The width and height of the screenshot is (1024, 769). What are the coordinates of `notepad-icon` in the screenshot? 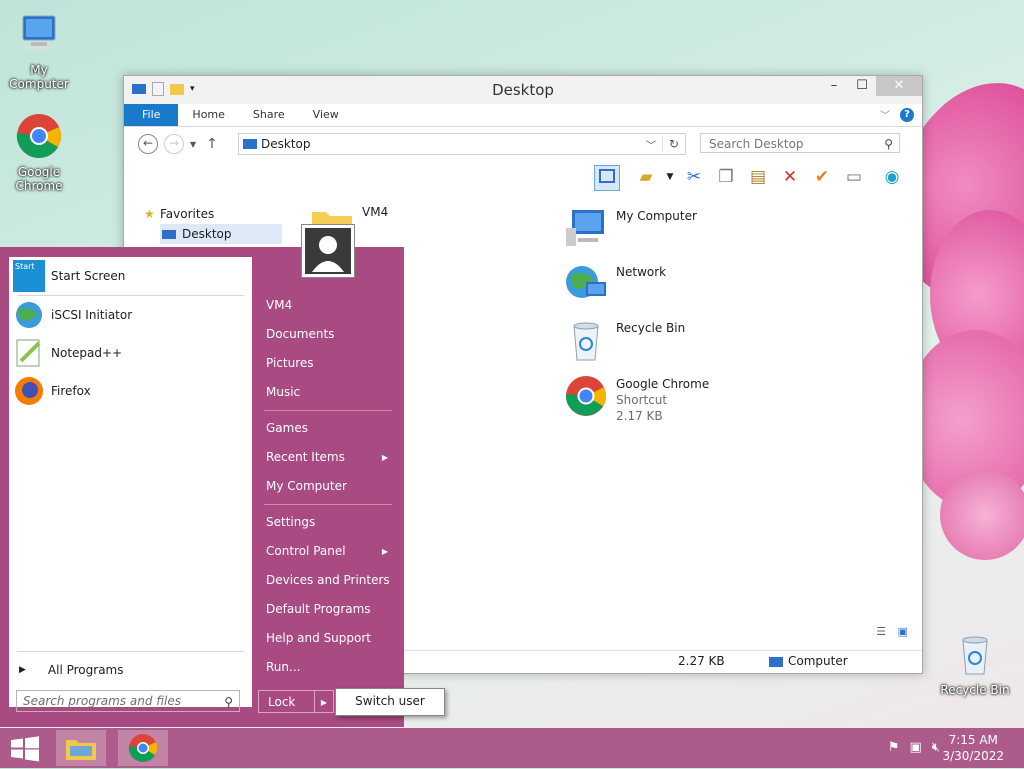 It's located at (28, 353).